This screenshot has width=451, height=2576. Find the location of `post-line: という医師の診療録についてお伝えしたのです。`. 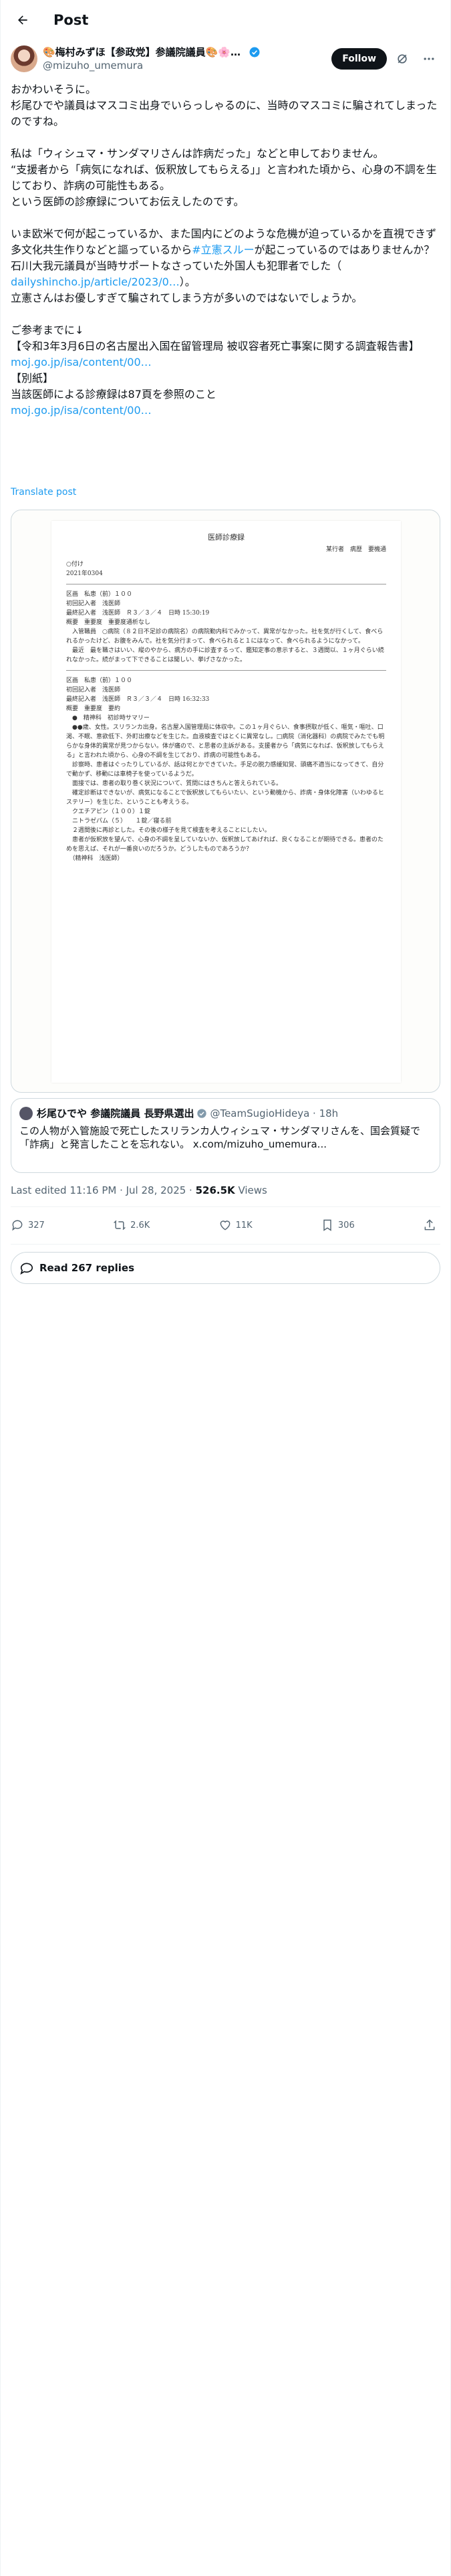

post-line: という医師の診療録についてお伝えしたのです。 is located at coordinates (128, 202).